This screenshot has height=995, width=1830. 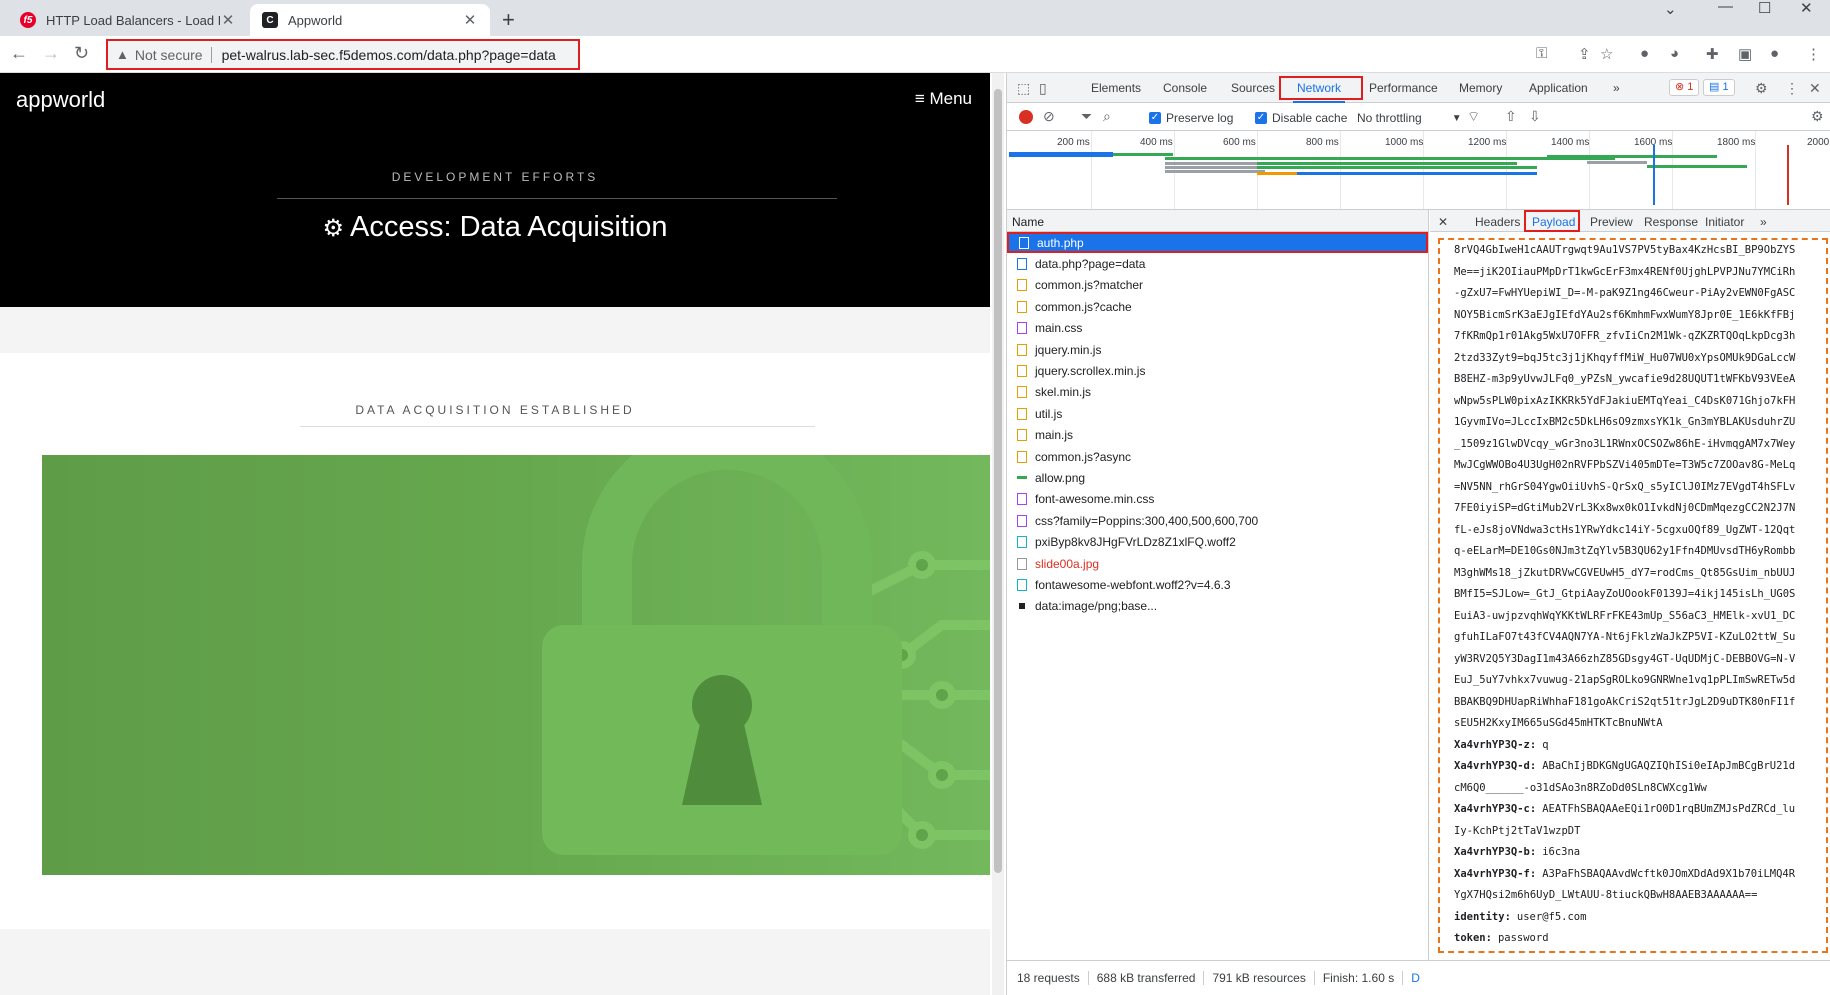 What do you see at coordinates (1558, 88) in the screenshot?
I see `tab-application: Application` at bounding box center [1558, 88].